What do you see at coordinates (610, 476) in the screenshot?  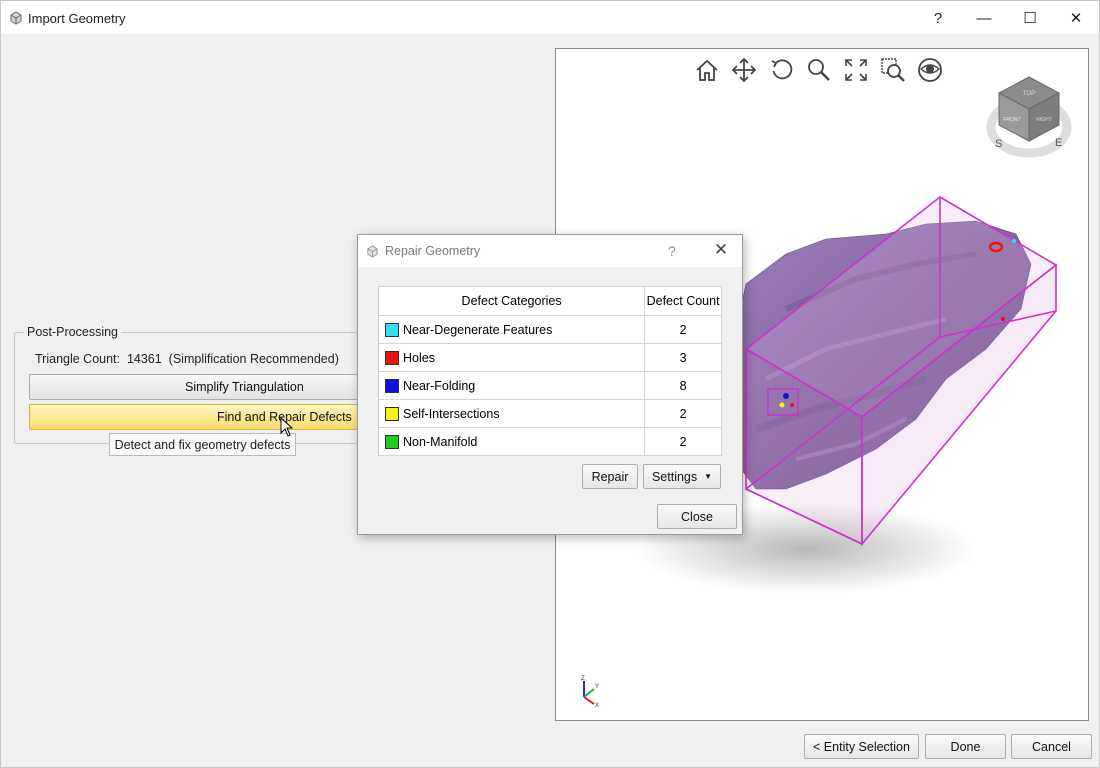 I see `repair-button: Repair` at bounding box center [610, 476].